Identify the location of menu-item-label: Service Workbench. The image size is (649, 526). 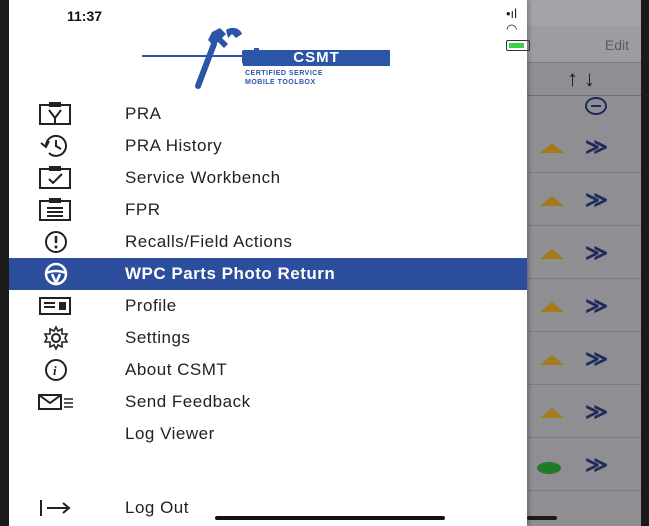
(203, 177).